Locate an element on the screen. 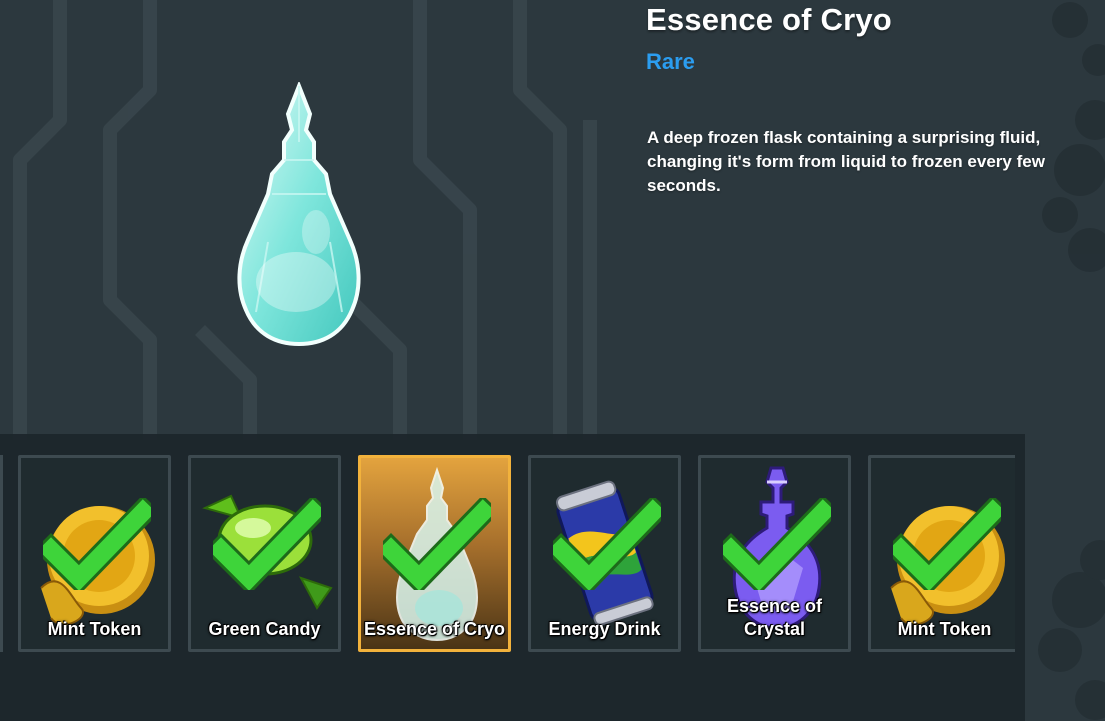 The image size is (1105, 721). slot-label: Essence of Crystal is located at coordinates (774, 617).